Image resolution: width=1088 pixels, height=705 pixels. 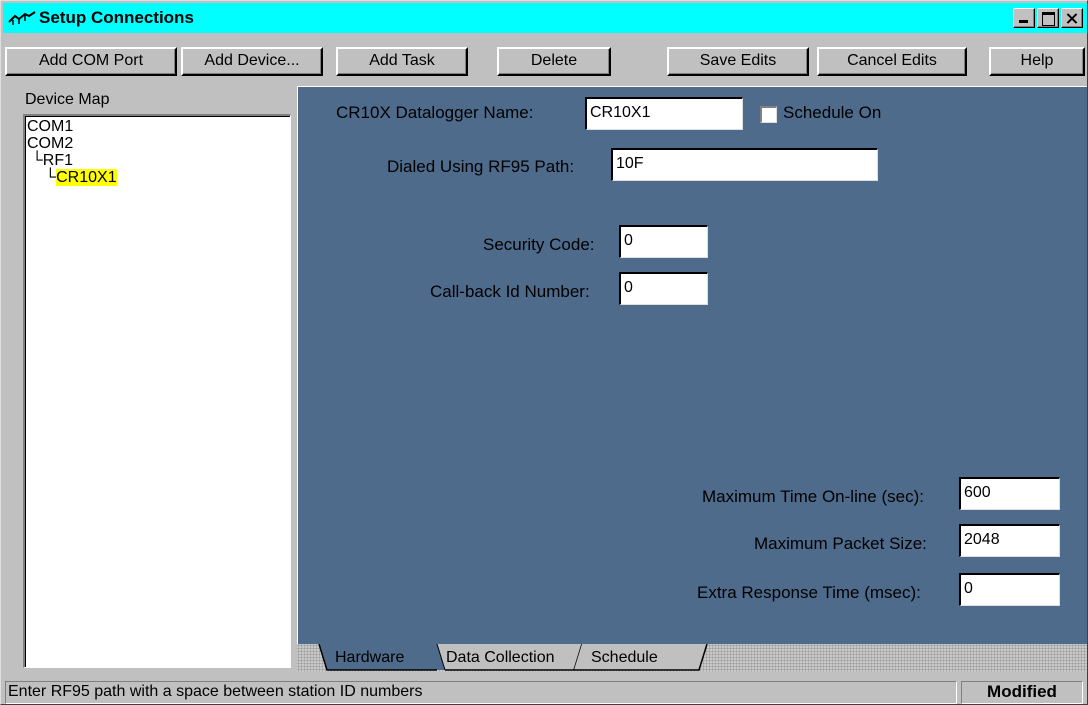 I want to click on app-icon, so click(x=22, y=18).